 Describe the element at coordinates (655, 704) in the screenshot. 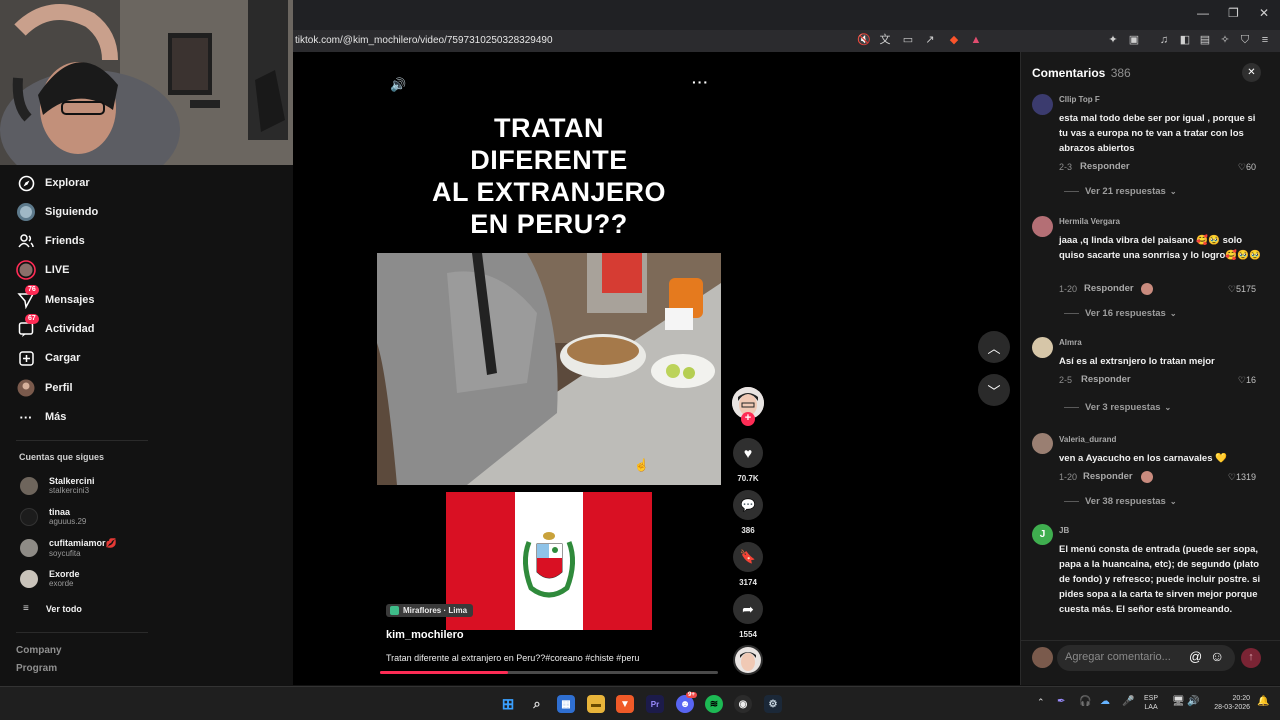

I see `premiere-pro-icon: Pr` at that location.